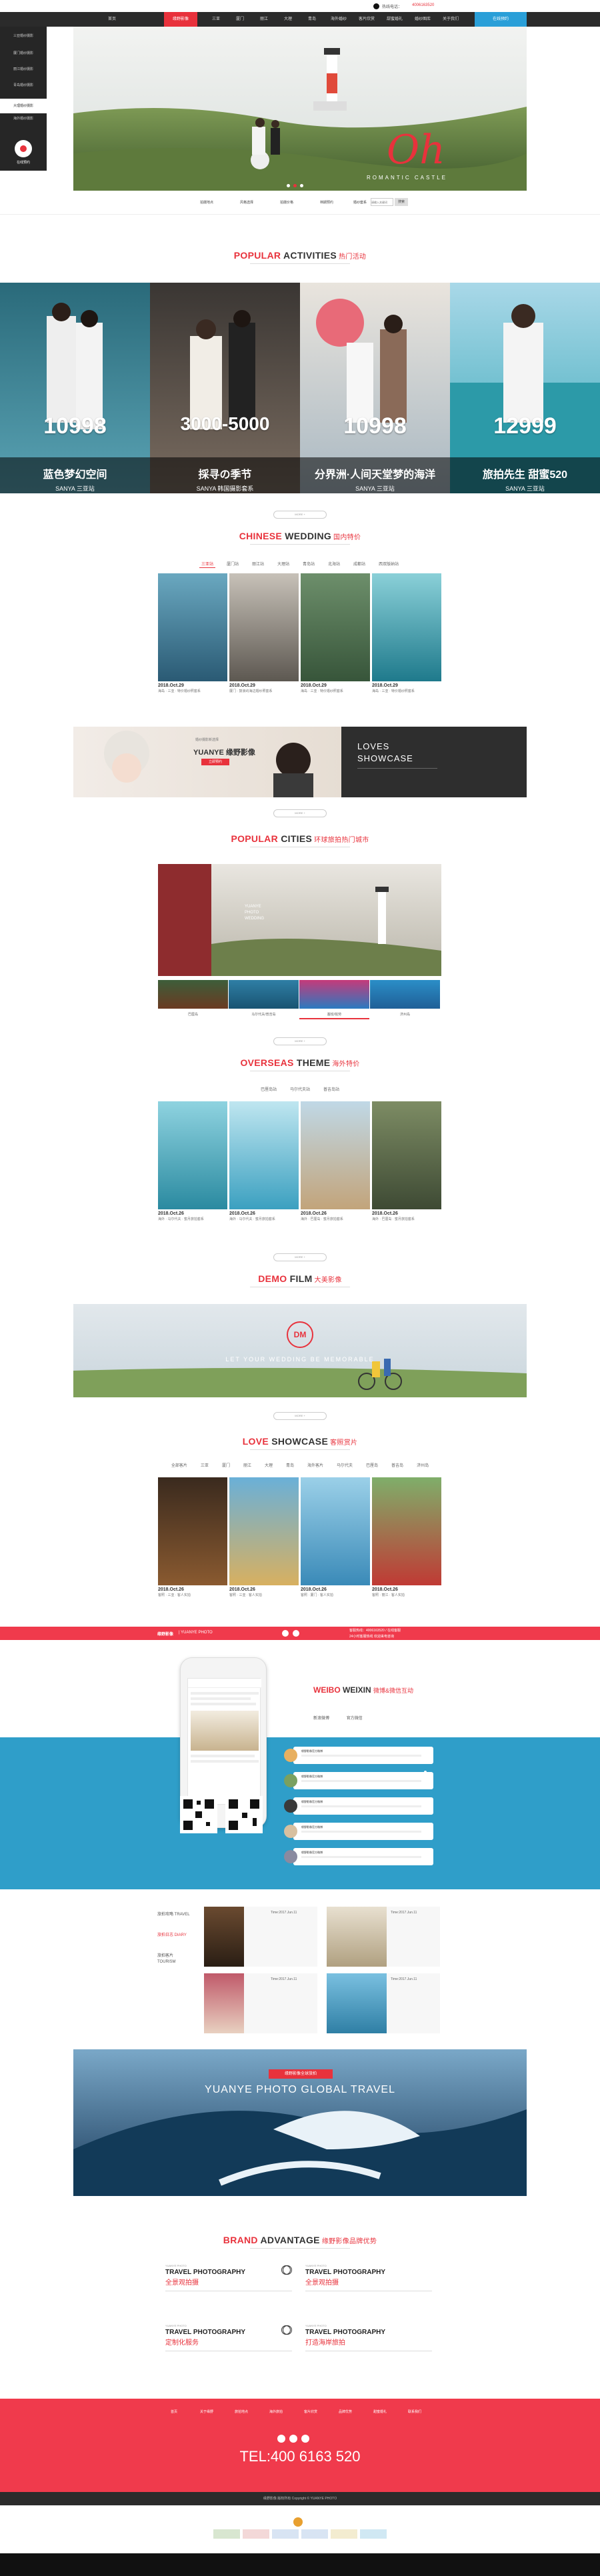 The image size is (600, 2576). Describe the element at coordinates (300, 1350) in the screenshot. I see `demo-film-banner: DM LET YOUR WEDDING BE MEMORABLE` at that location.